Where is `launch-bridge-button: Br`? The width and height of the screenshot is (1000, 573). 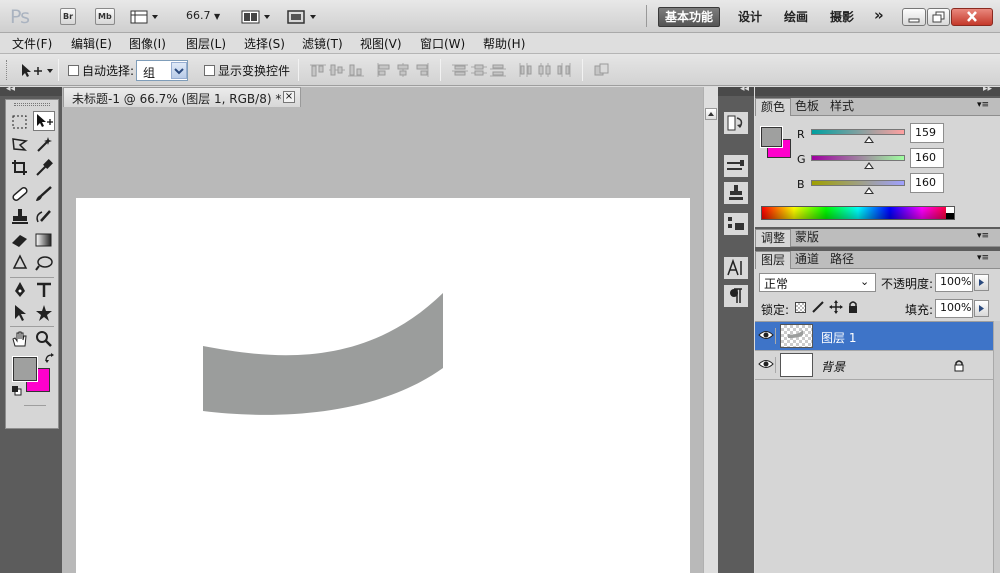 launch-bridge-button: Br is located at coordinates (68, 16).